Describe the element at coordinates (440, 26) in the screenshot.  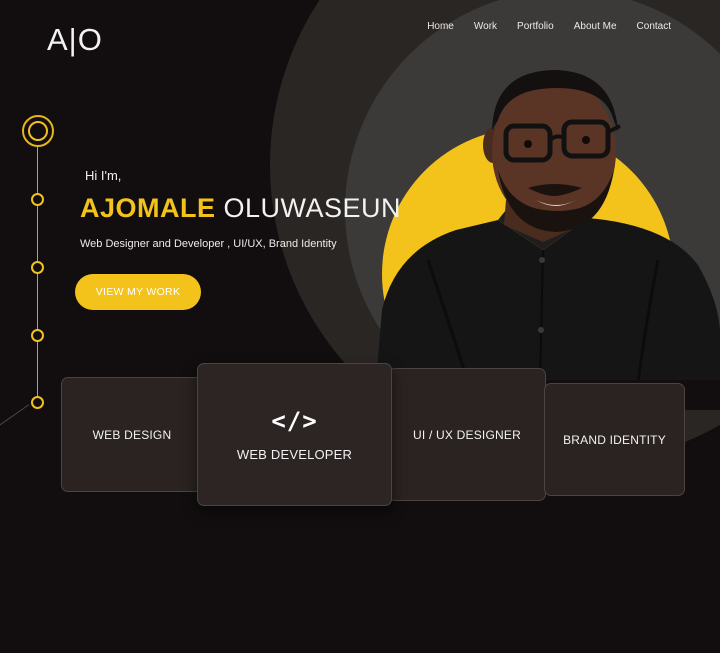
I see `nav-home: Home` at that location.